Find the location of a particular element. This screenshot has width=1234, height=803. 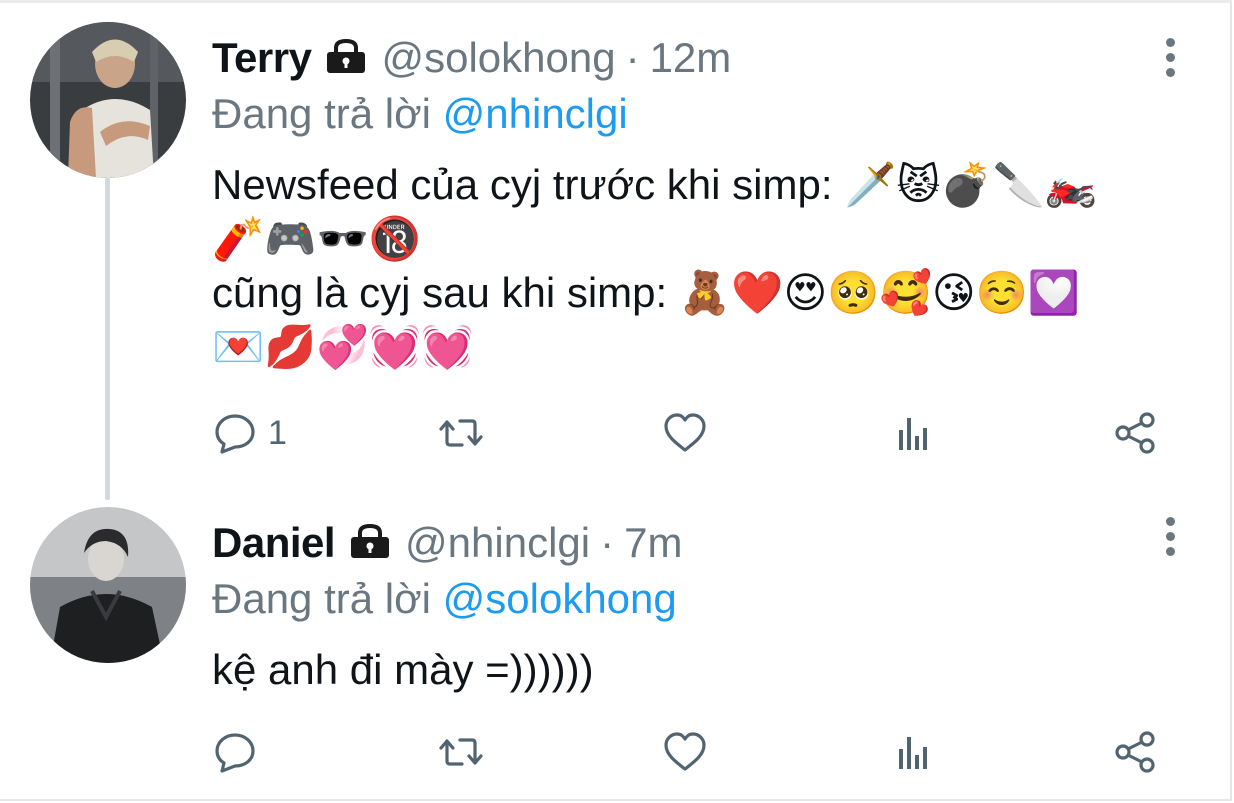

tweet-timestamp: 12m is located at coordinates (691, 58).